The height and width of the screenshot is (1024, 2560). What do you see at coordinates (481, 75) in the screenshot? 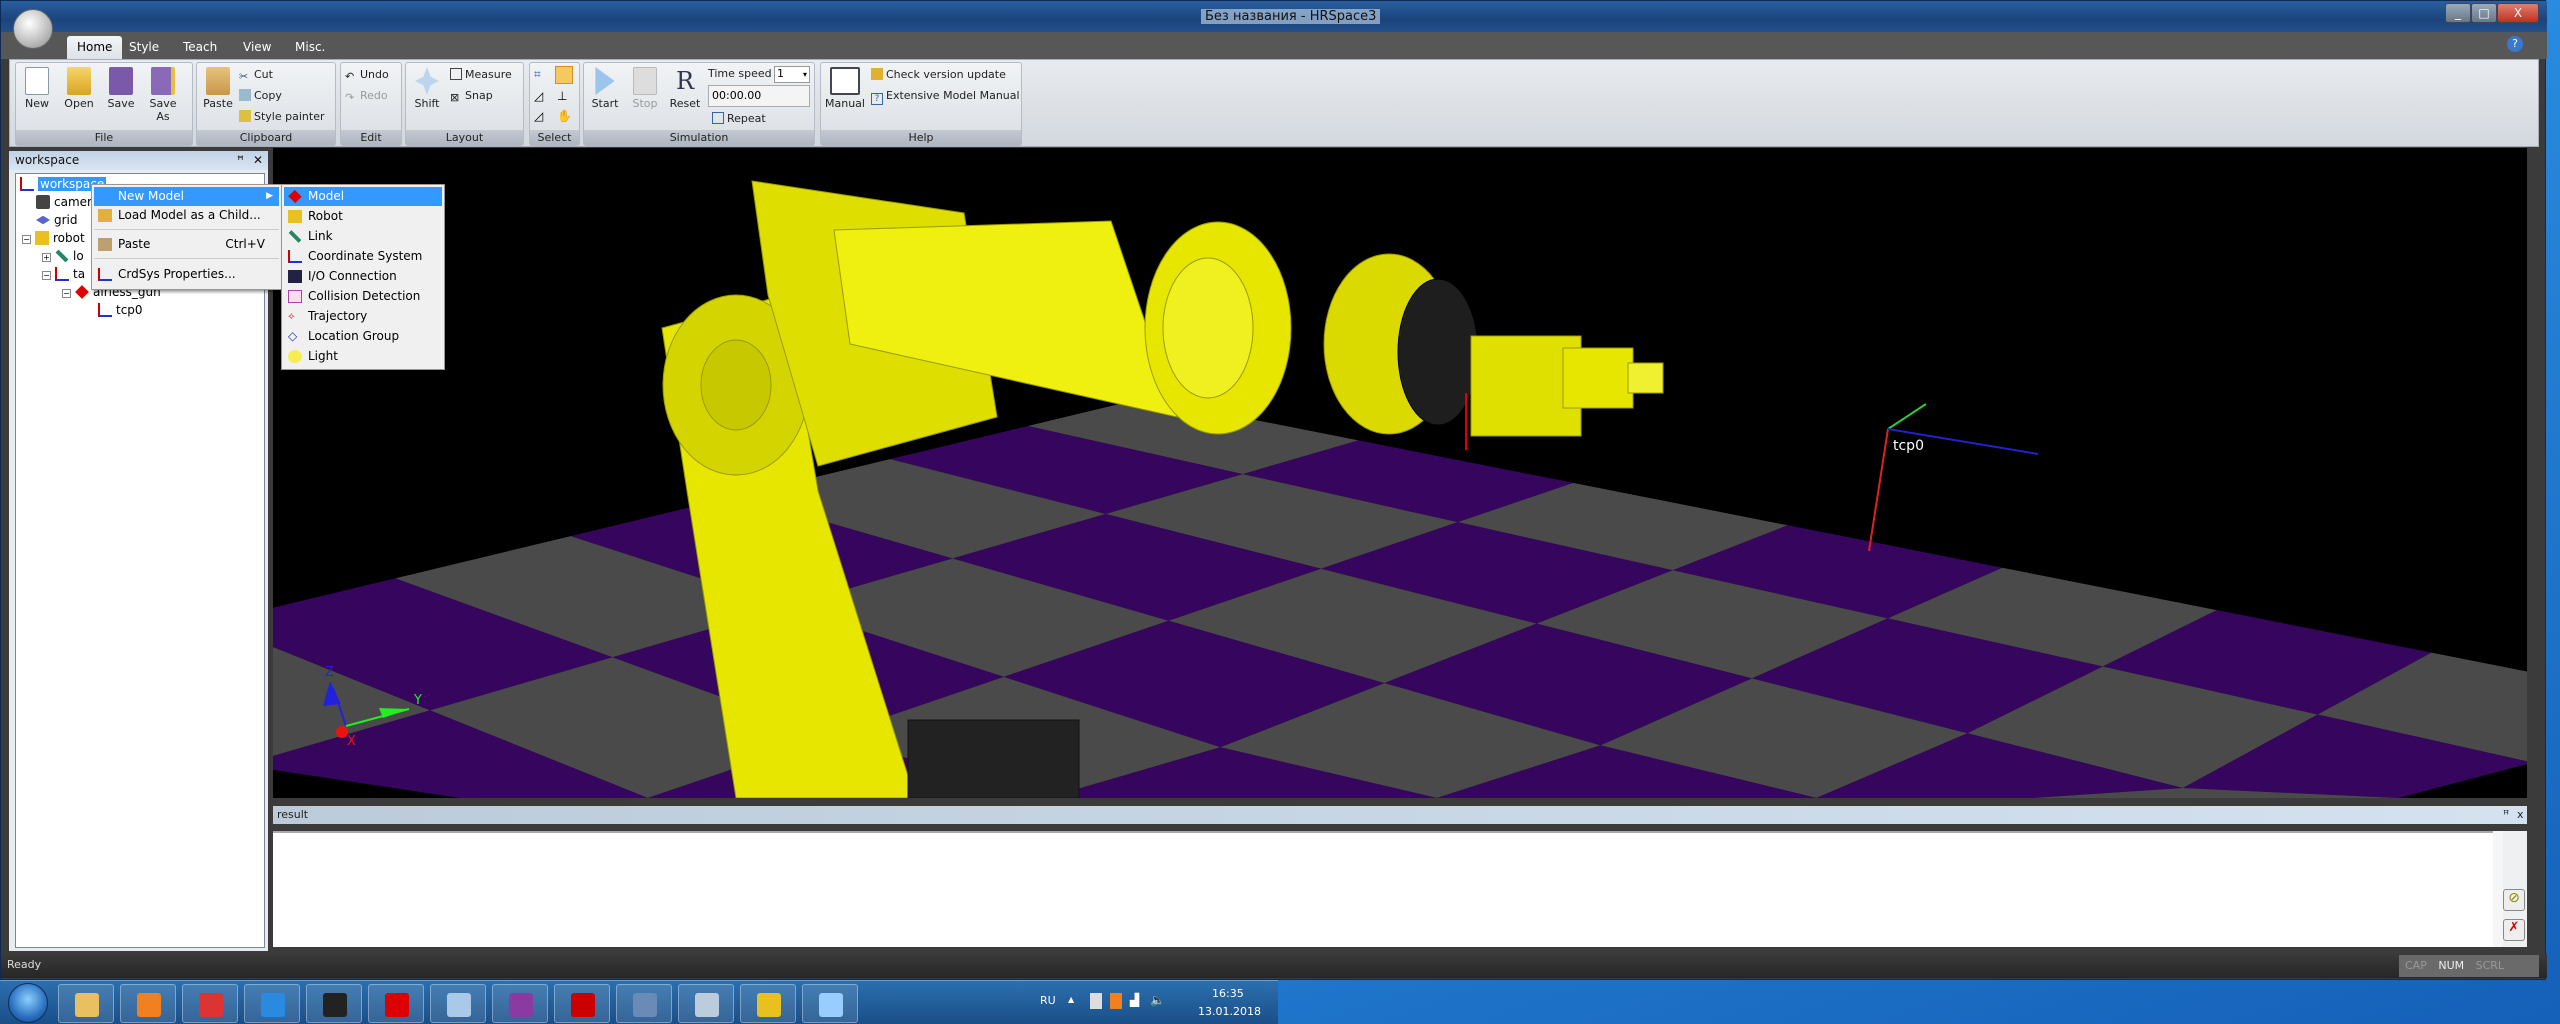
I see `measure-button: Measure` at bounding box center [481, 75].